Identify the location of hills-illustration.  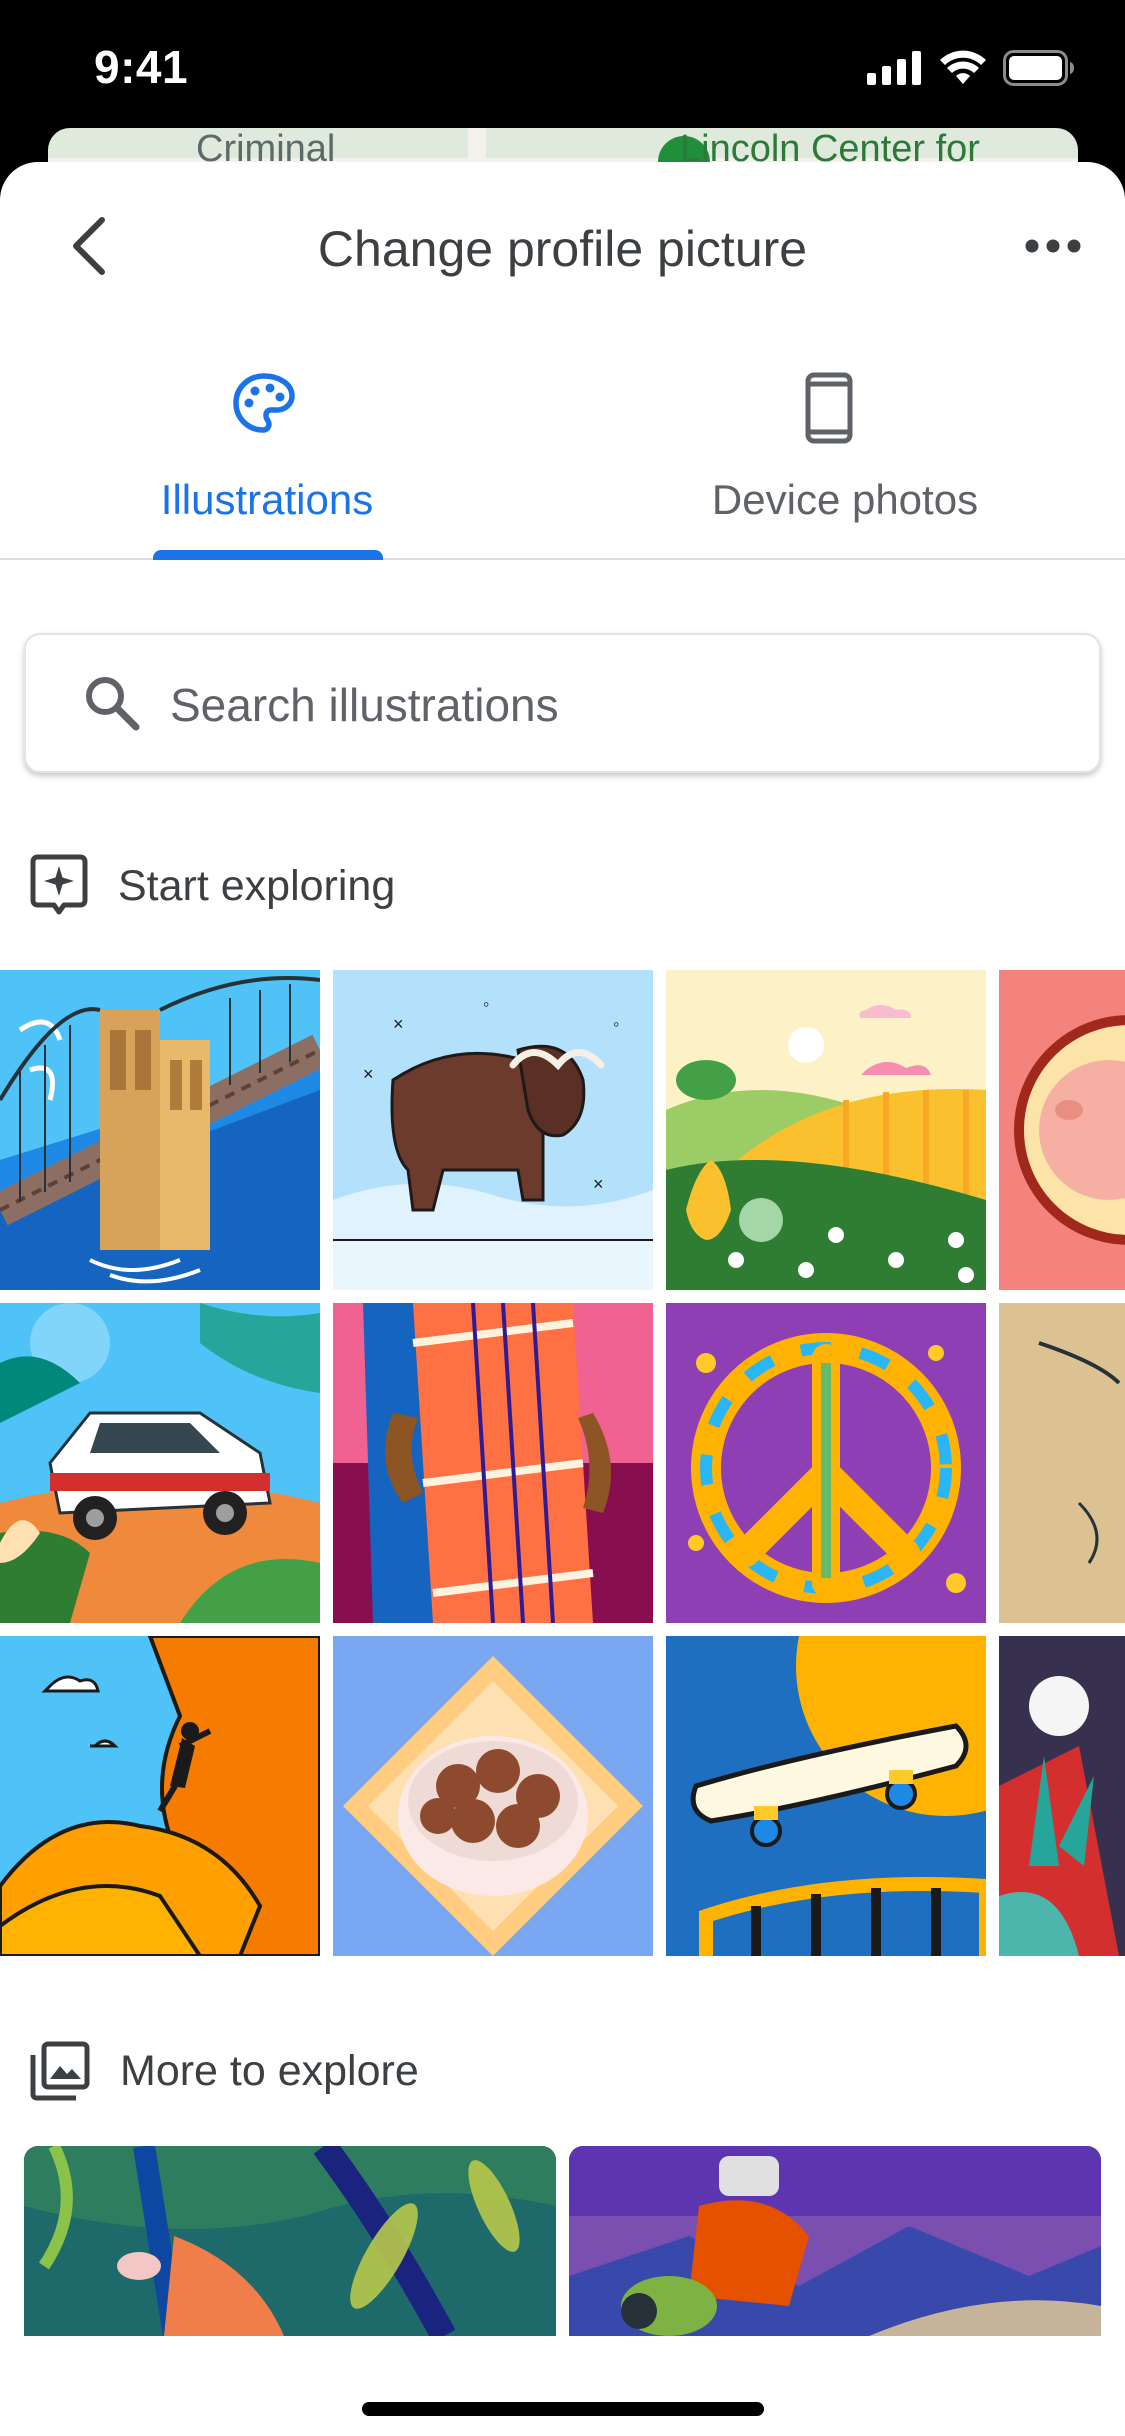
(826, 1130).